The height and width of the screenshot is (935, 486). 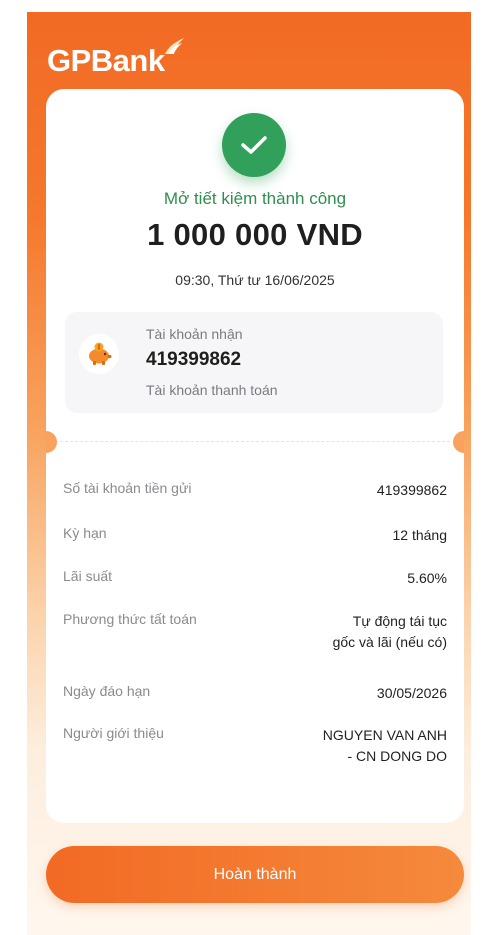 I want to click on transaction-datetime: 09:30, Thứ tư 16/06/2025, so click(x=255, y=280).